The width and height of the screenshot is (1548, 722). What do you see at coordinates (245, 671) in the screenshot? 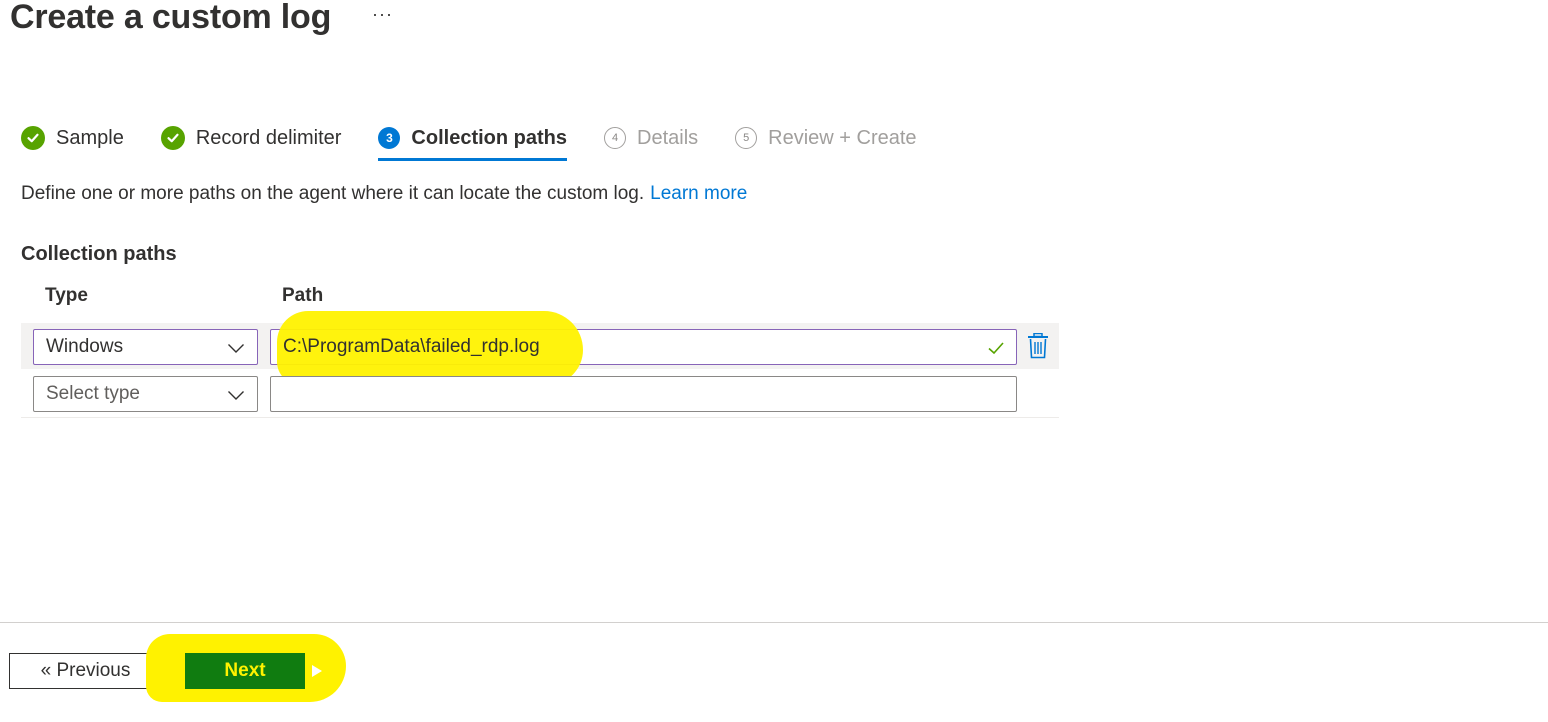
I see `next-button: Next` at bounding box center [245, 671].